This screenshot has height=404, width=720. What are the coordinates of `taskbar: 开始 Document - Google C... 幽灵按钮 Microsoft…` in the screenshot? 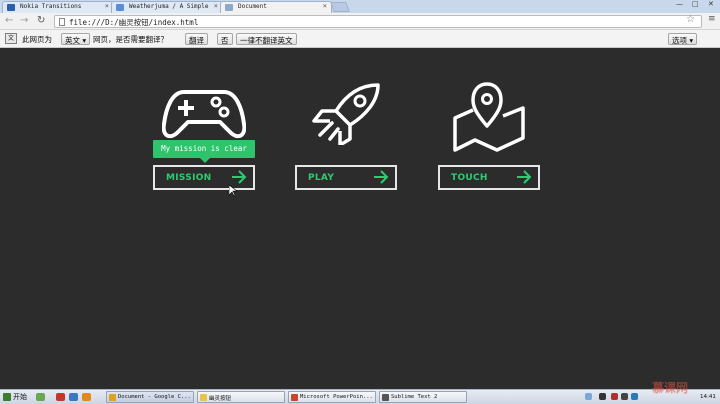 It's located at (360, 396).